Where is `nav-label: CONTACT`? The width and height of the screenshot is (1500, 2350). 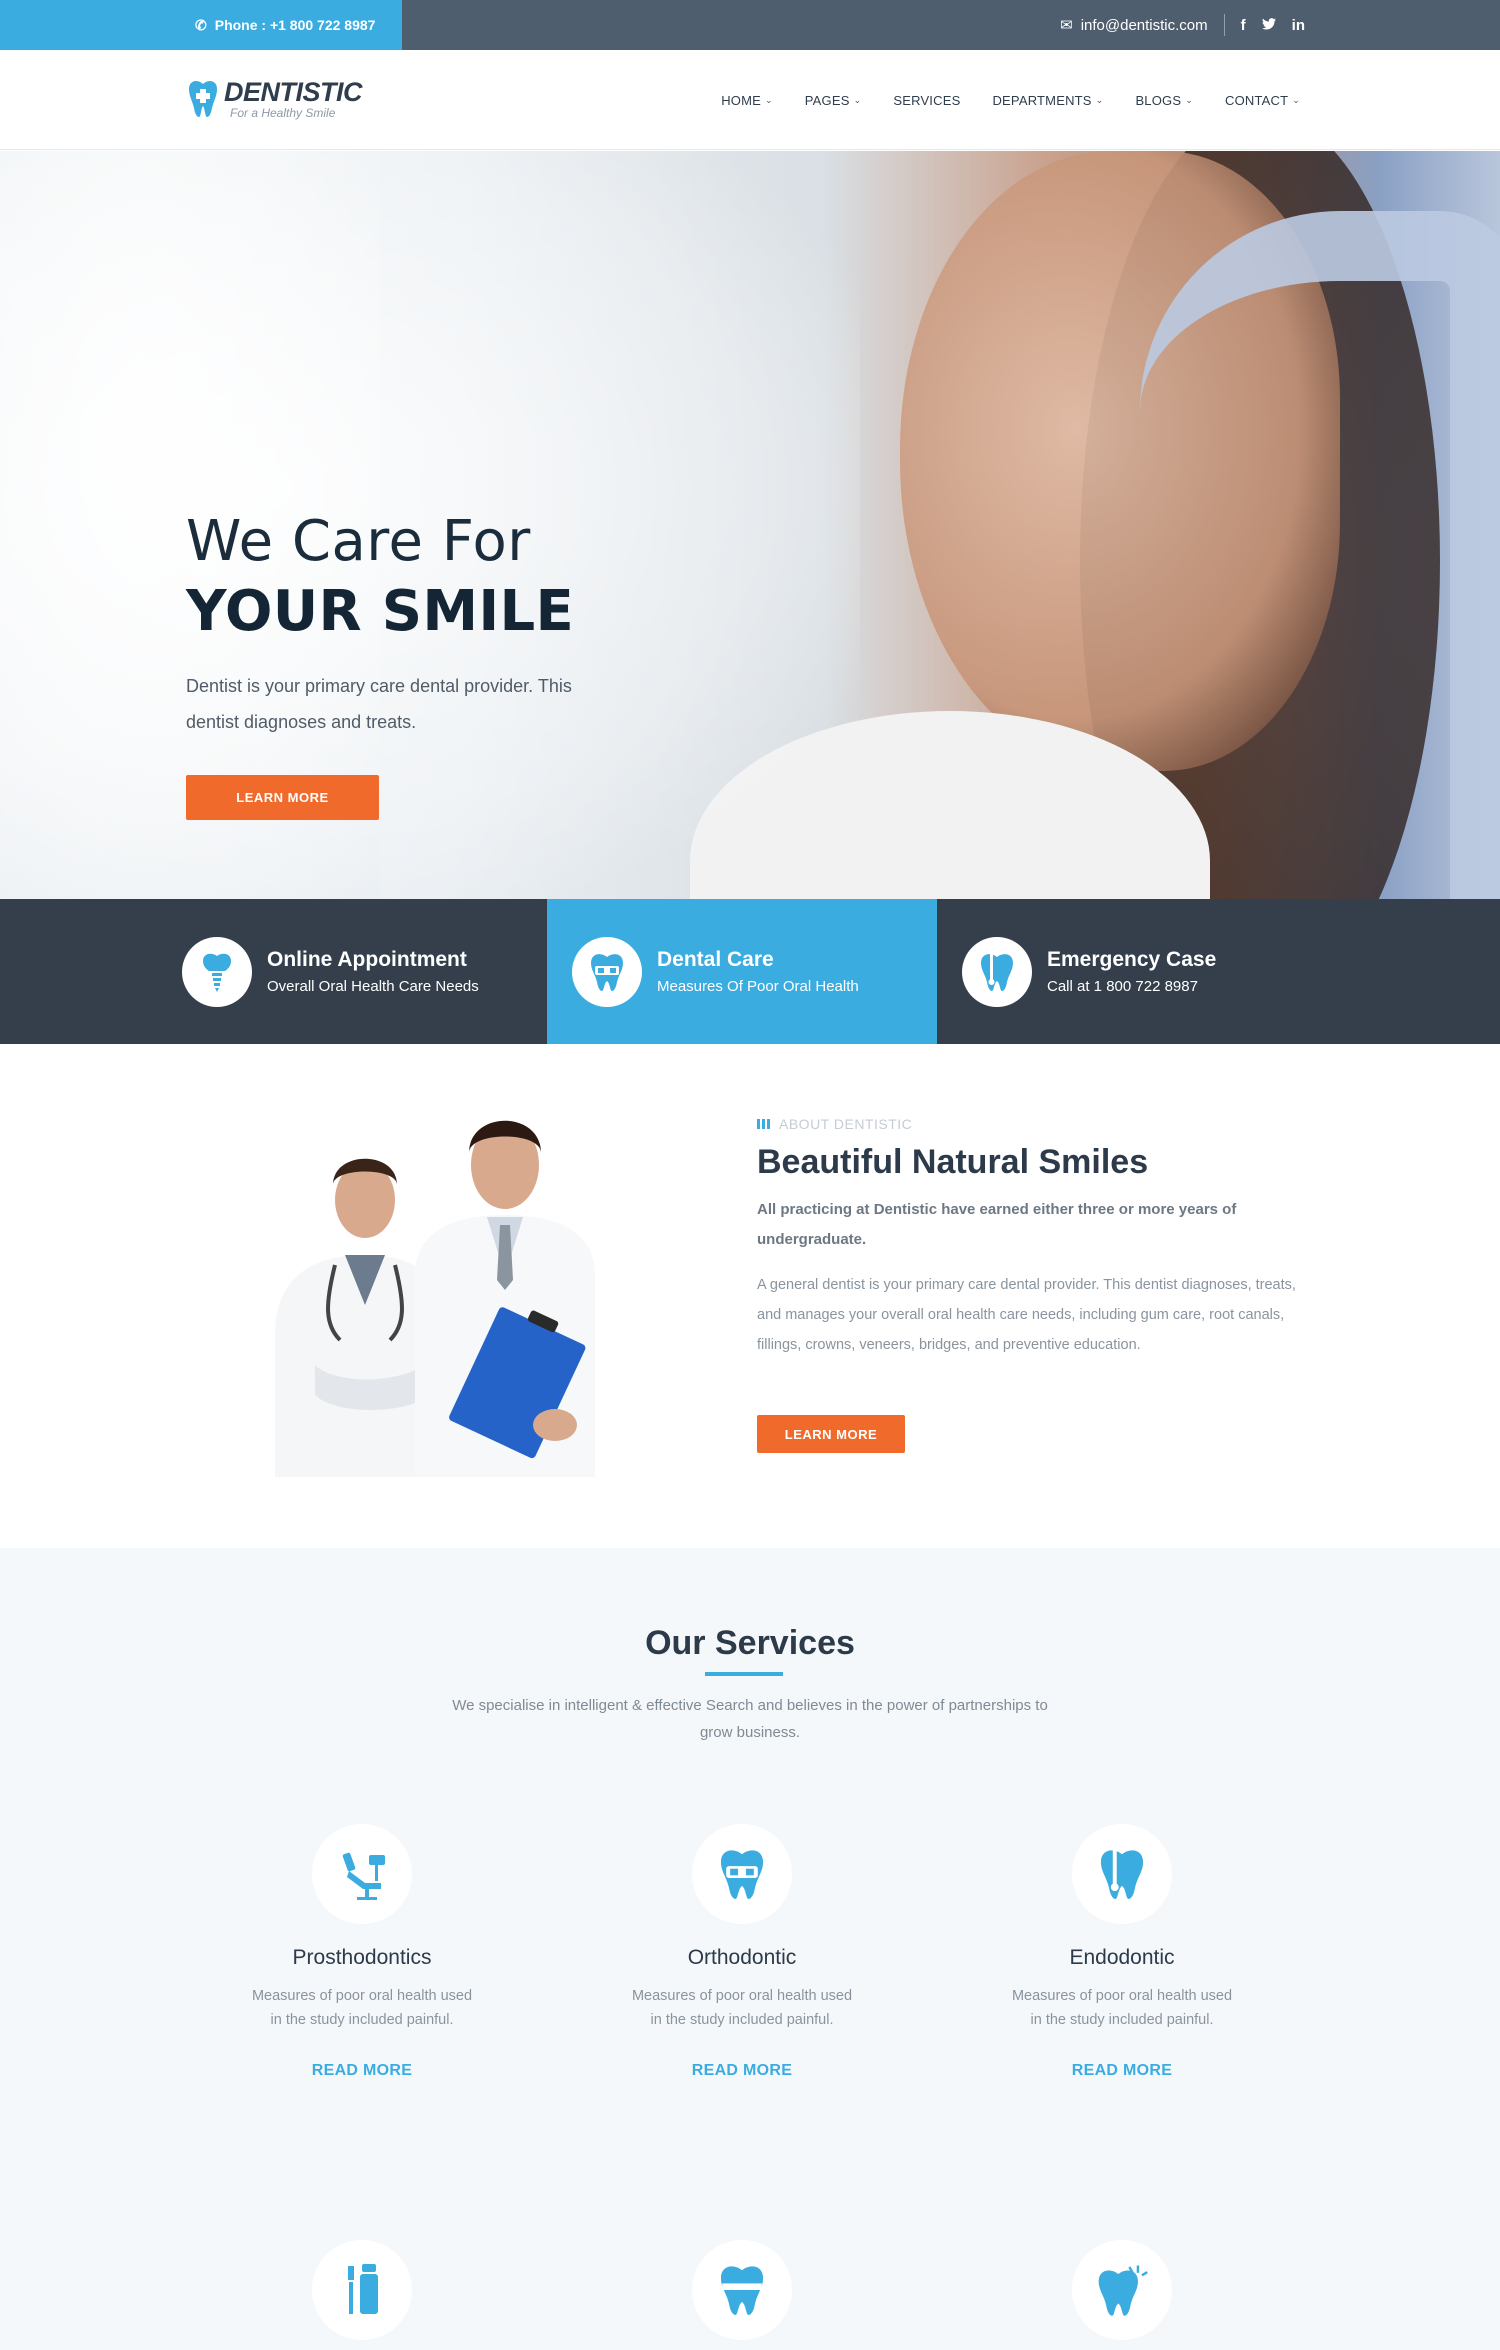
nav-label: CONTACT is located at coordinates (1256, 100).